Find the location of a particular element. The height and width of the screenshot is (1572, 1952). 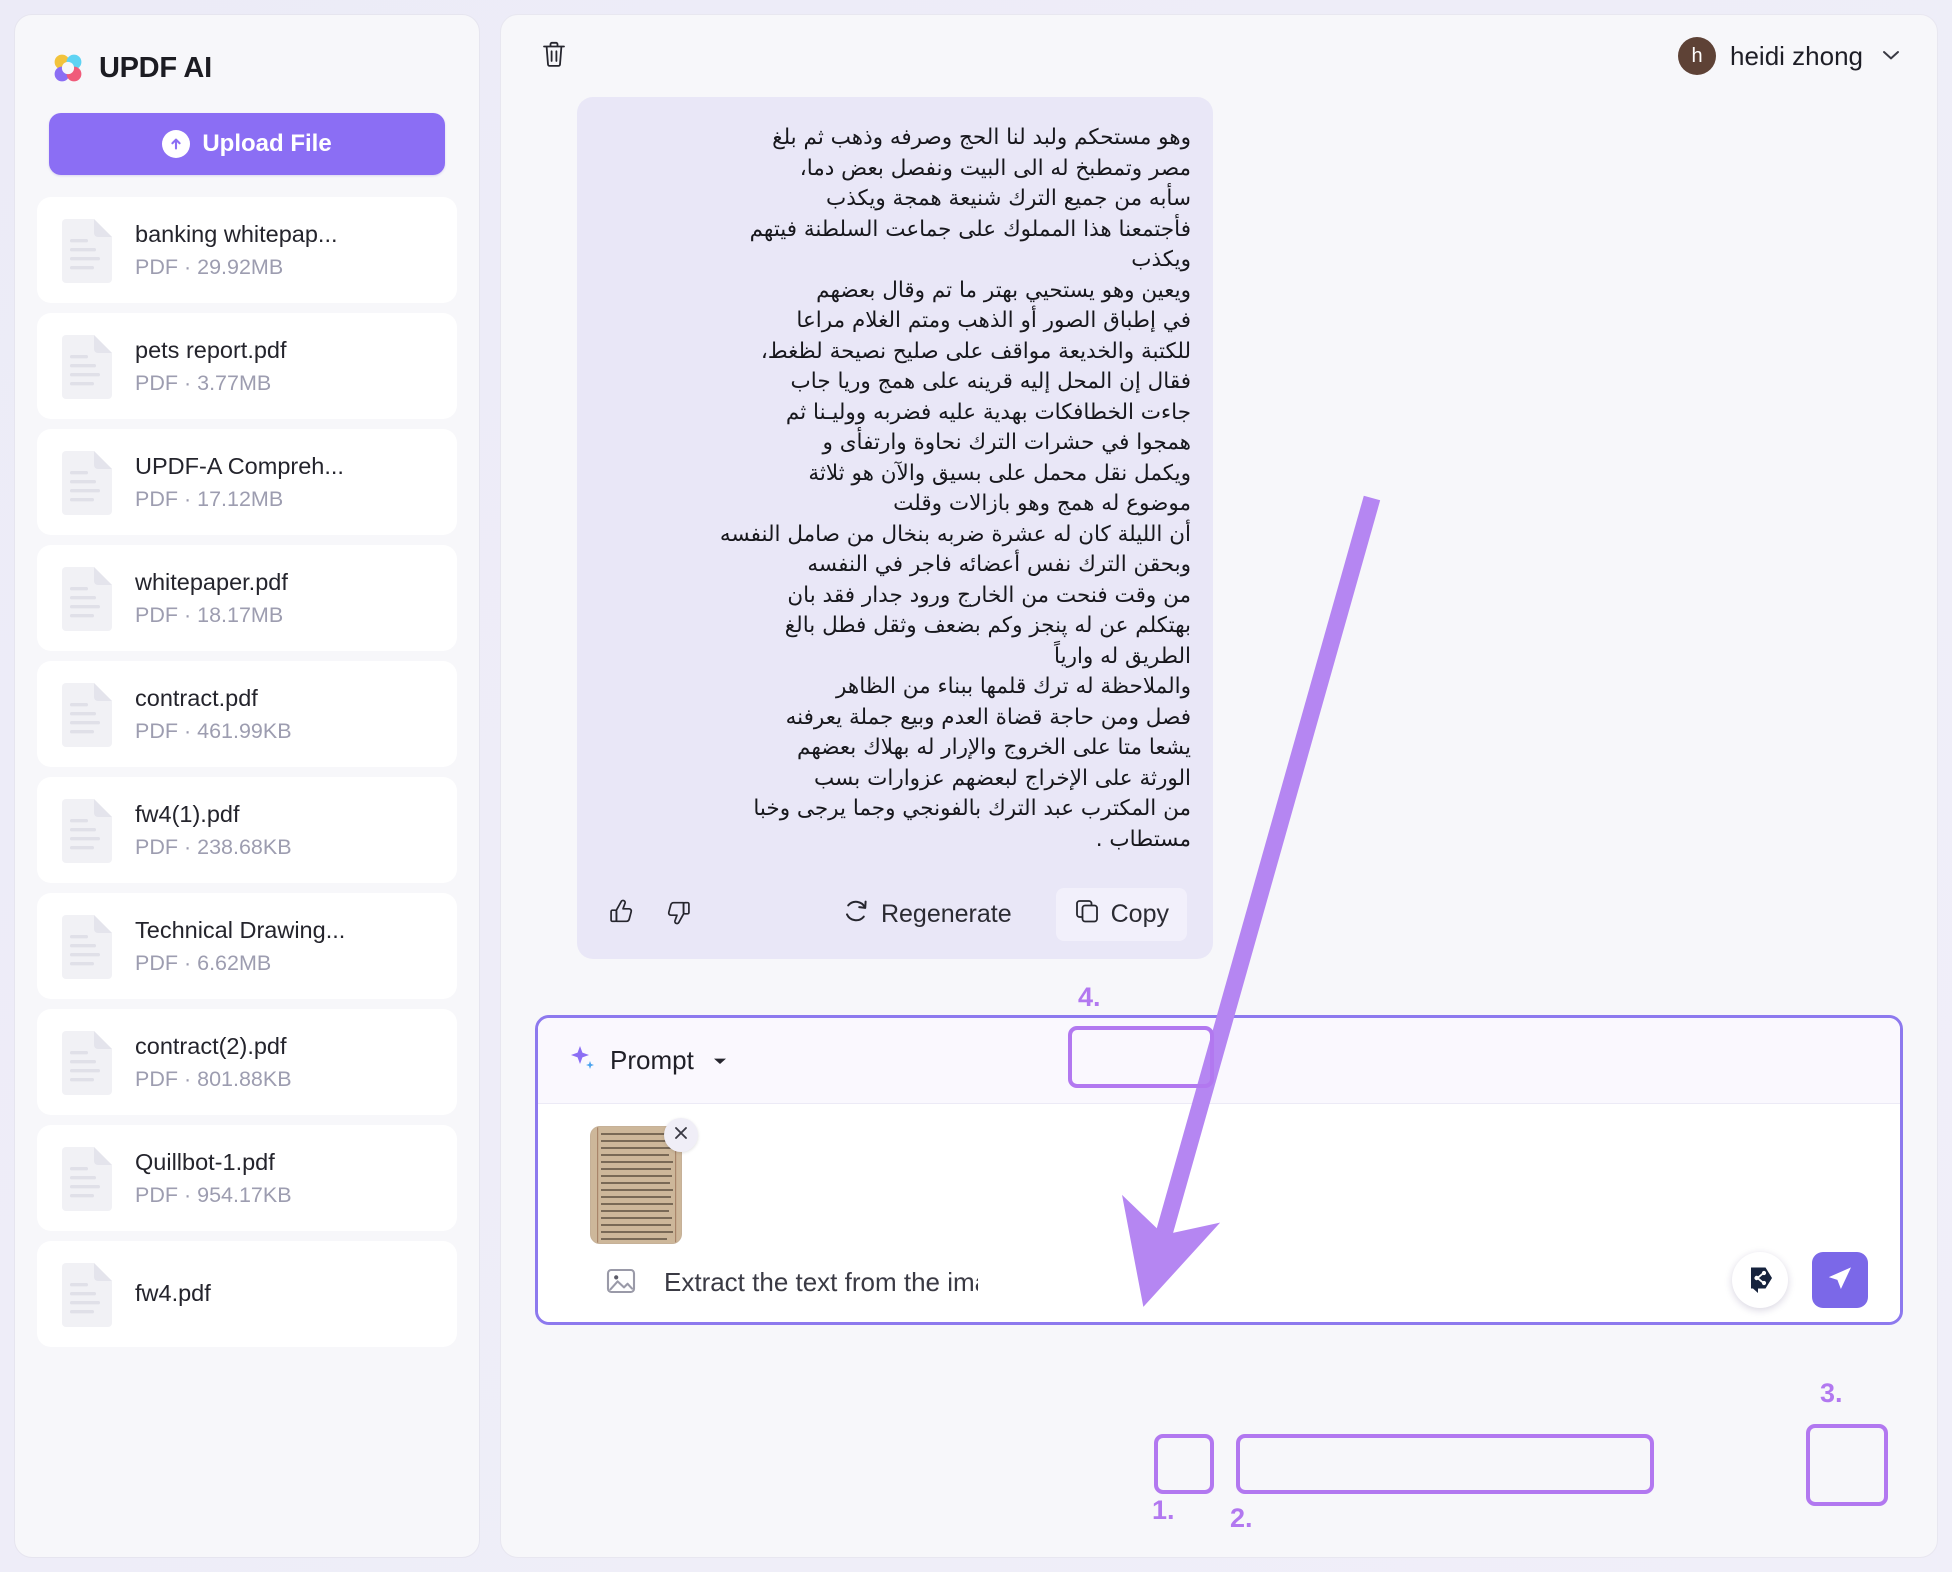

file-list-item: whitepaper.pdf PDF · 18.17MB is located at coordinates (247, 598).